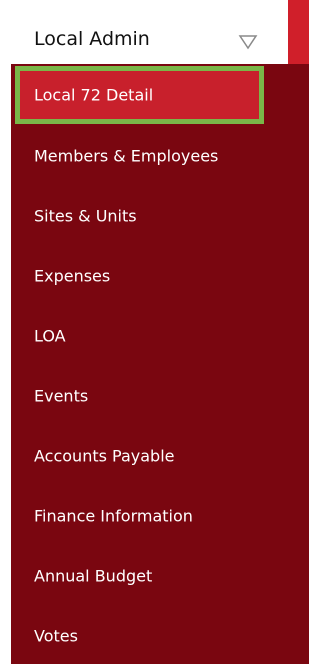  I want to click on menu-item-members-employees: Members & Employees, so click(160, 156).